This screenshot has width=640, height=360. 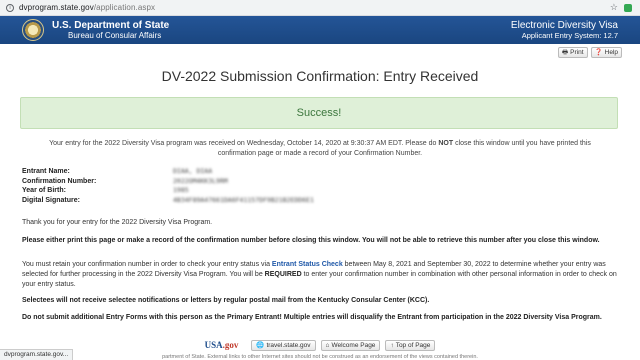 What do you see at coordinates (598, 52) in the screenshot?
I see `help-icon: ❓` at bounding box center [598, 52].